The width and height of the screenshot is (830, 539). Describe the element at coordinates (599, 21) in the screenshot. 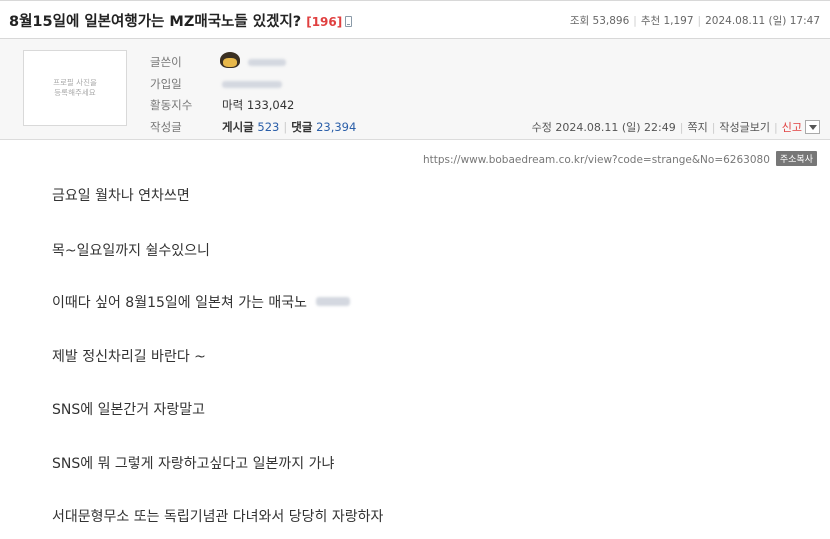

I see `view-count: 조회 53,896` at that location.